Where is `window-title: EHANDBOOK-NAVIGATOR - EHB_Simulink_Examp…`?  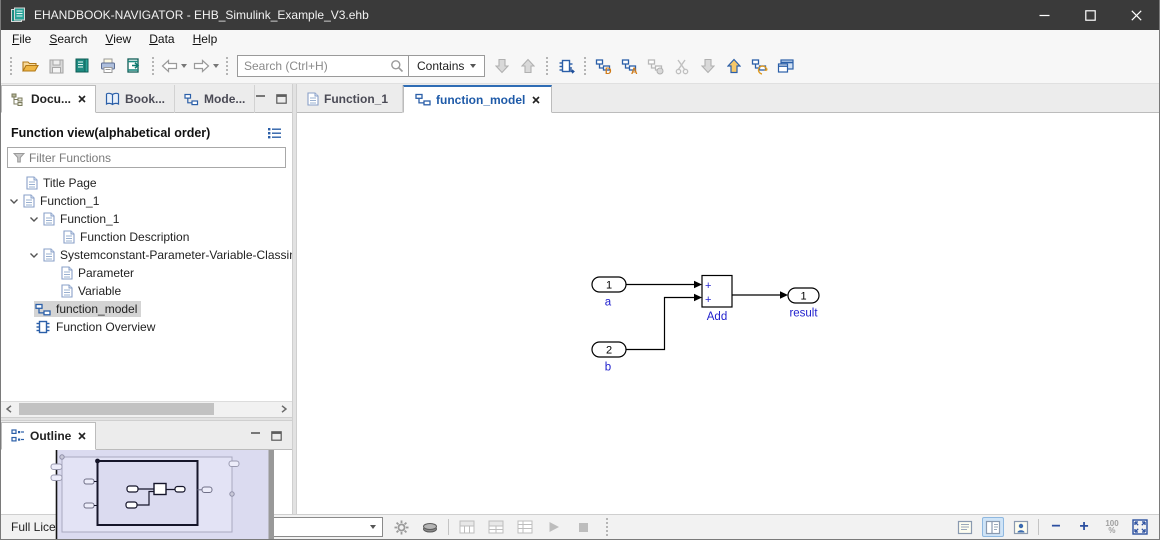
window-title: EHANDBOOK-NAVIGATOR - EHB_Simulink_Examp… is located at coordinates (201, 15).